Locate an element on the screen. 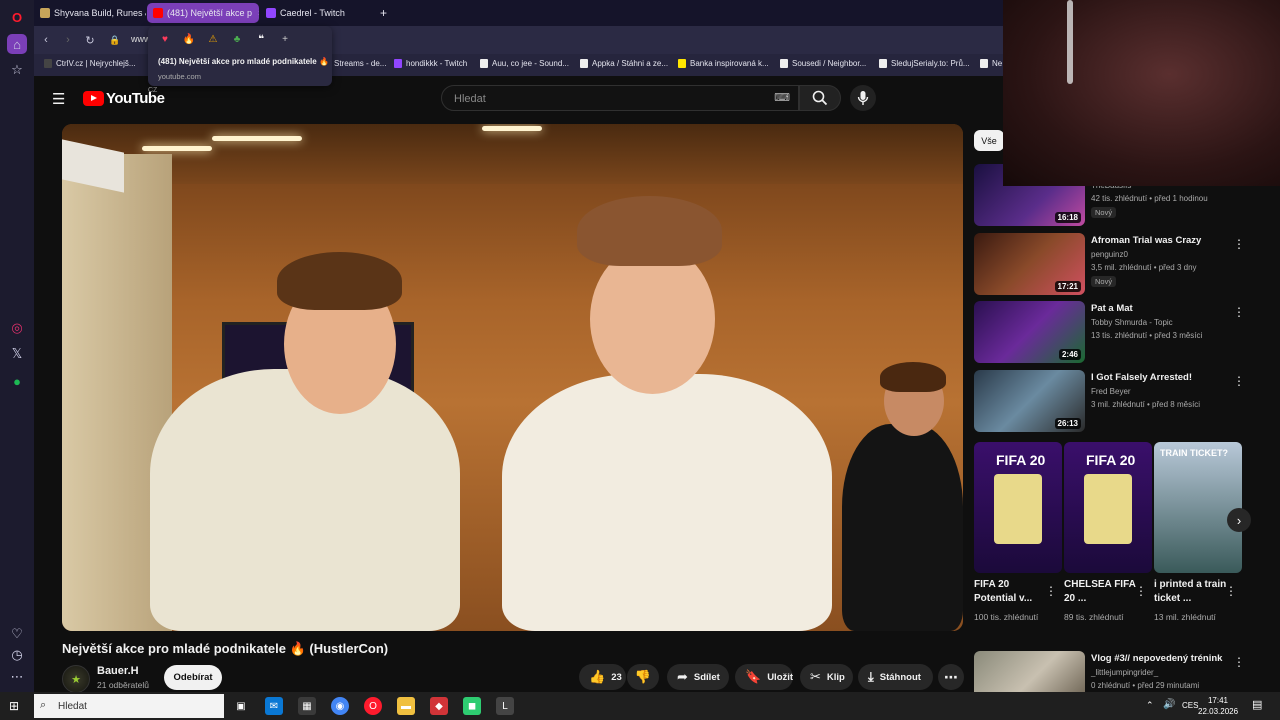 This screenshot has width=1280, height=720. language-indicator: CES is located at coordinates (1190, 705).